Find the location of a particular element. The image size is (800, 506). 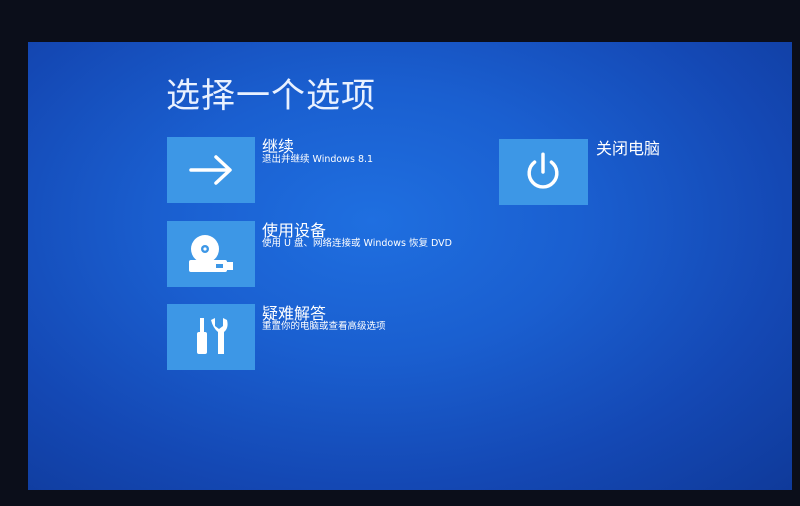

tools-icon is located at coordinates (212, 336).